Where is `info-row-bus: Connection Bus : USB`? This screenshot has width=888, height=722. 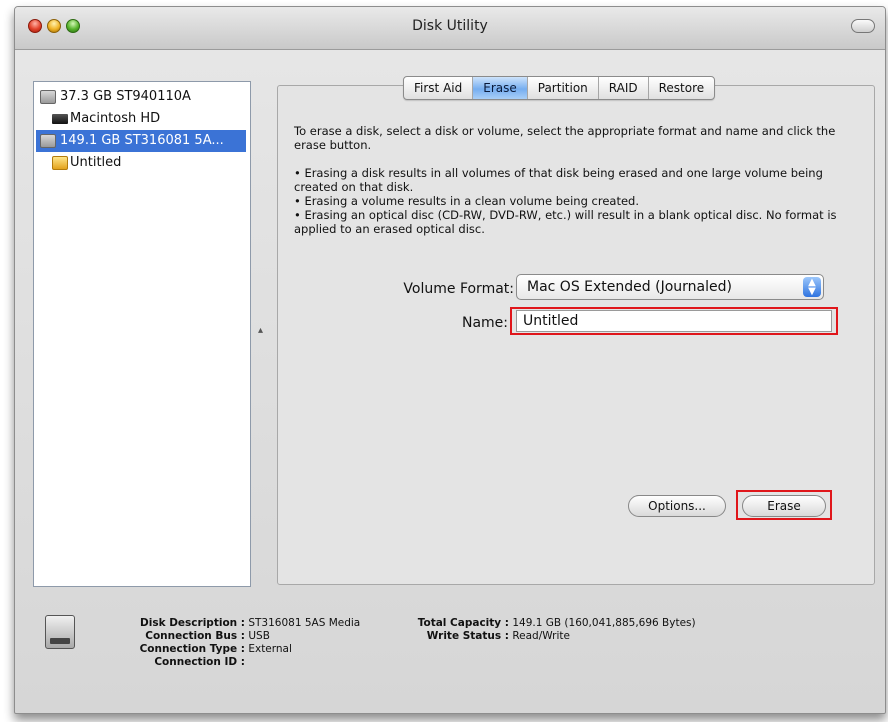 info-row-bus: Connection Bus : USB is located at coordinates (227, 636).